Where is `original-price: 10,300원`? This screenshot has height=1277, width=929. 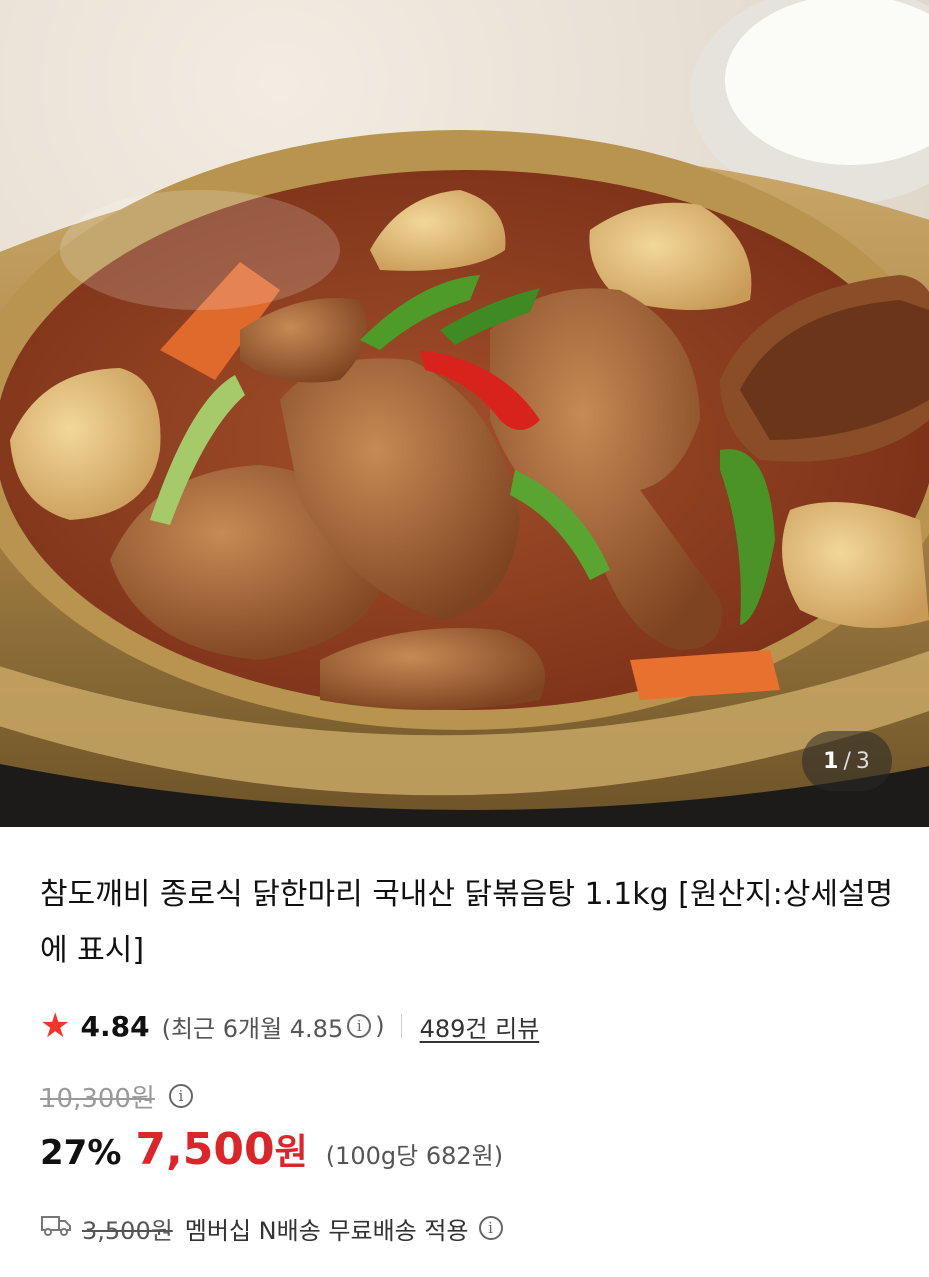
original-price: 10,300원 is located at coordinates (97, 1098).